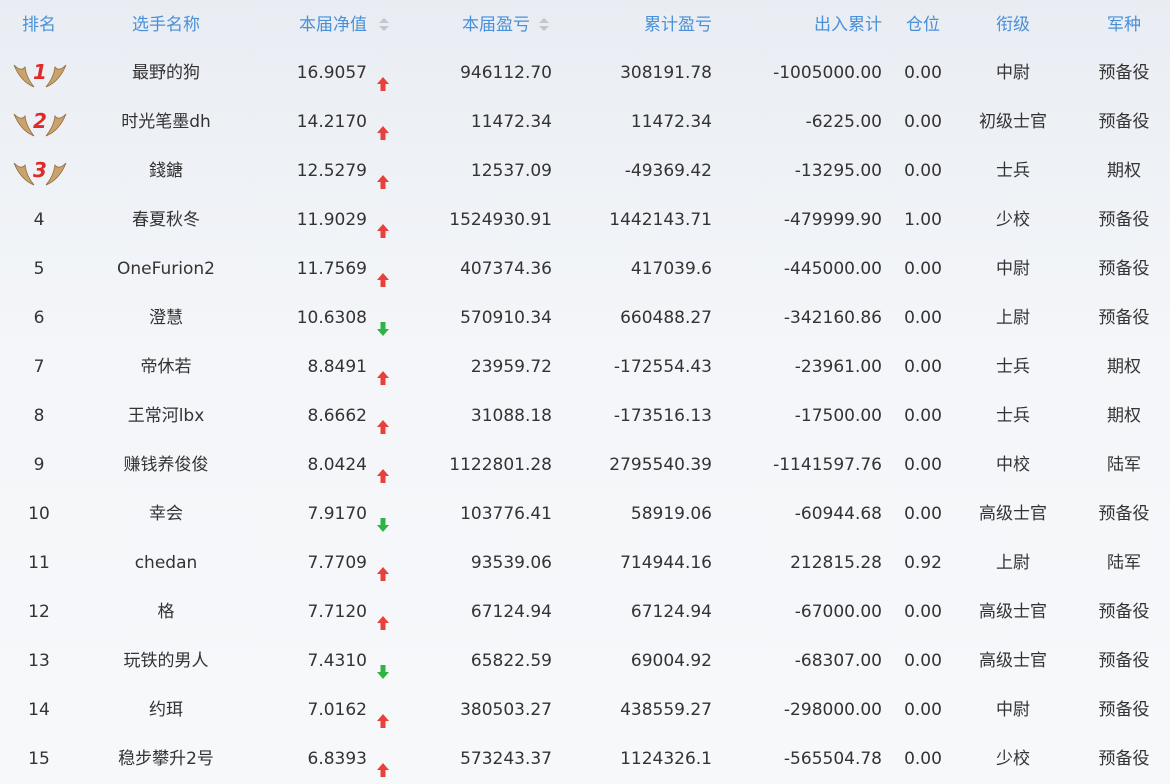 The width and height of the screenshot is (1170, 784). Describe the element at coordinates (838, 612) in the screenshot. I see `flow-cell: -67000.00` at that location.